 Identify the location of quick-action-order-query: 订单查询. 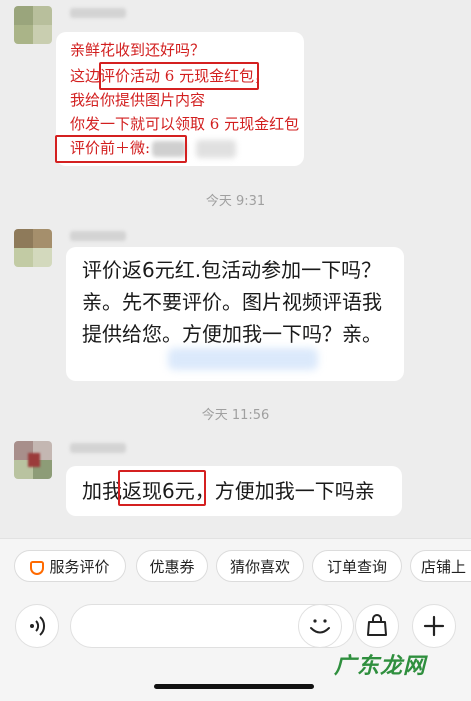
(357, 566).